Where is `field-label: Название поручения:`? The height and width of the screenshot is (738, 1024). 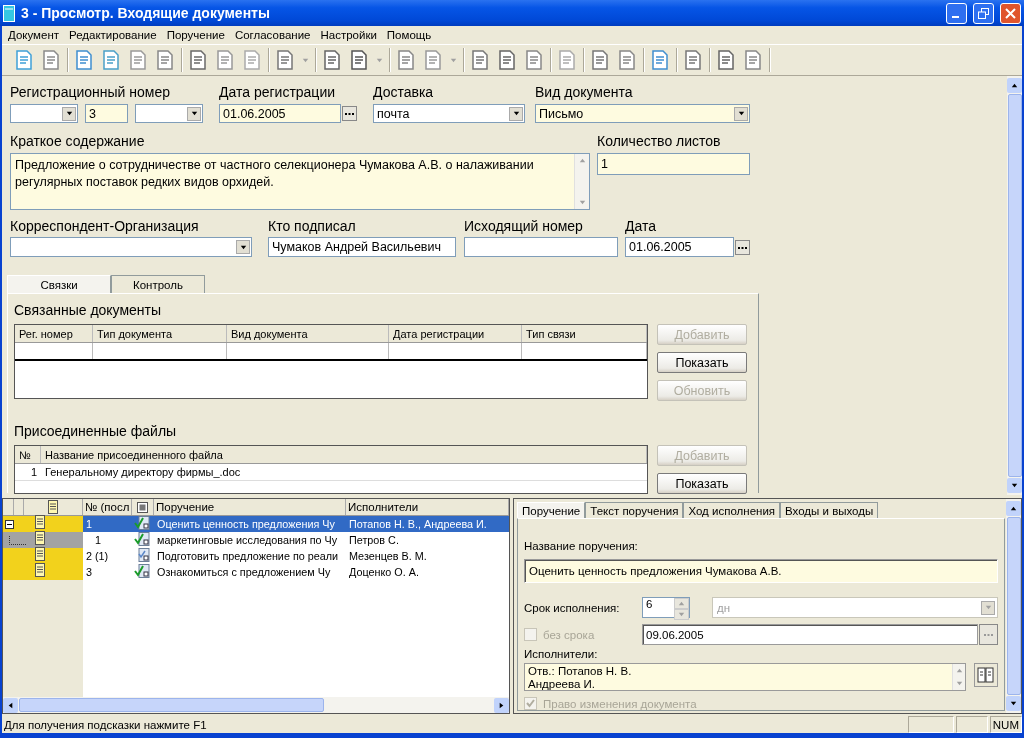
field-label: Название поручения: is located at coordinates (581, 546).